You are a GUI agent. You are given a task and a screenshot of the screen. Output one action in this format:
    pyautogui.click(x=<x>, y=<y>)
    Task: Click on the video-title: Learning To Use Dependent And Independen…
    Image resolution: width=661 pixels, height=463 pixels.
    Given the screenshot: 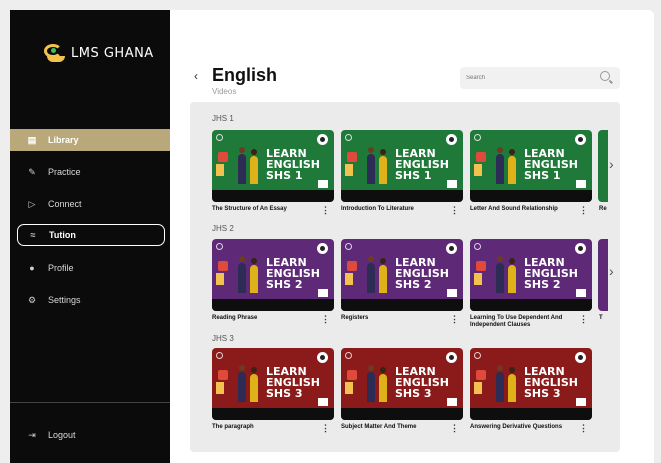 What is the action you would take?
    pyautogui.click(x=524, y=322)
    